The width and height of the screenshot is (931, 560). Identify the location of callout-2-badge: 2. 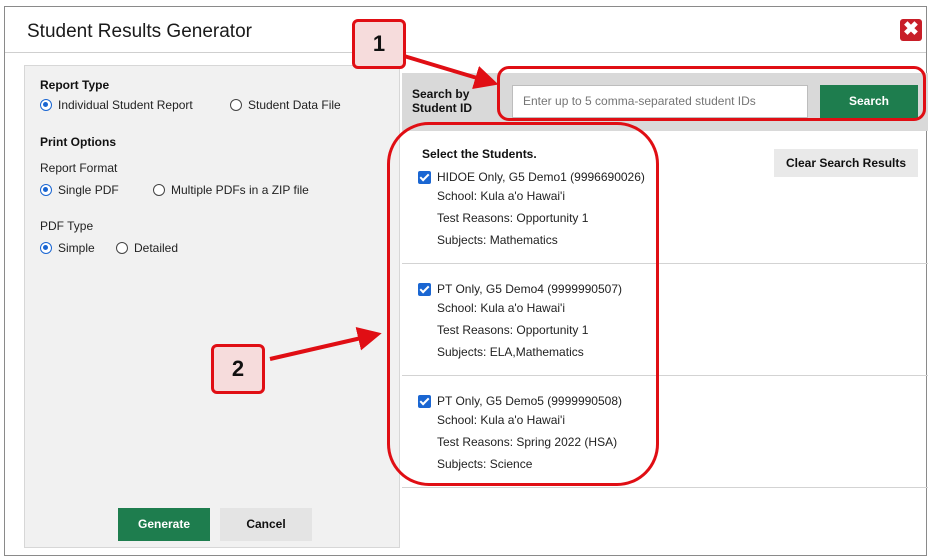
(238, 369).